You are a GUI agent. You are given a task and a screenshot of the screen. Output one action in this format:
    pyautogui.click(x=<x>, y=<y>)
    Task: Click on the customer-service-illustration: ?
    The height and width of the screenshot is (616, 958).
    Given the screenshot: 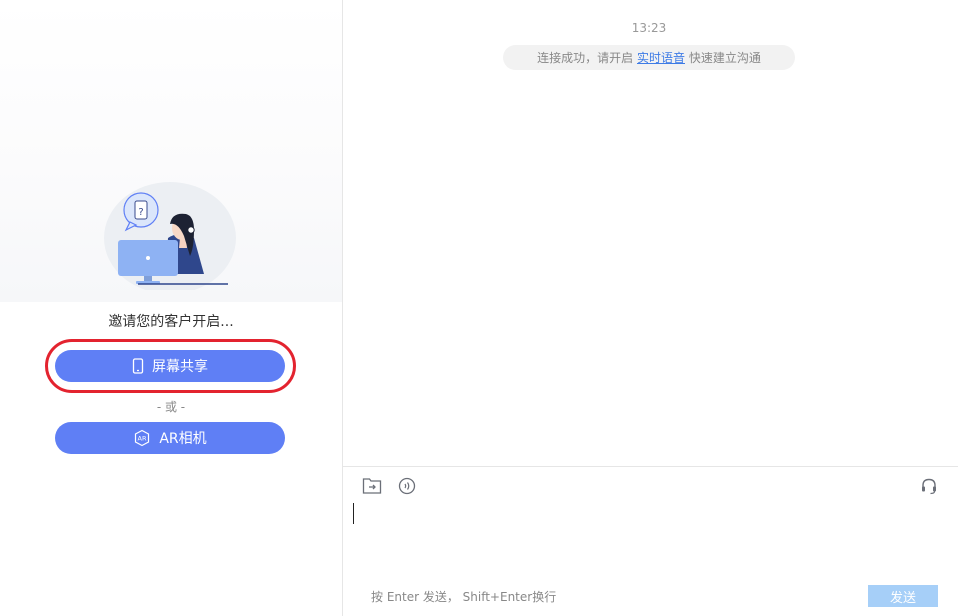 What is the action you would take?
    pyautogui.click(x=170, y=236)
    